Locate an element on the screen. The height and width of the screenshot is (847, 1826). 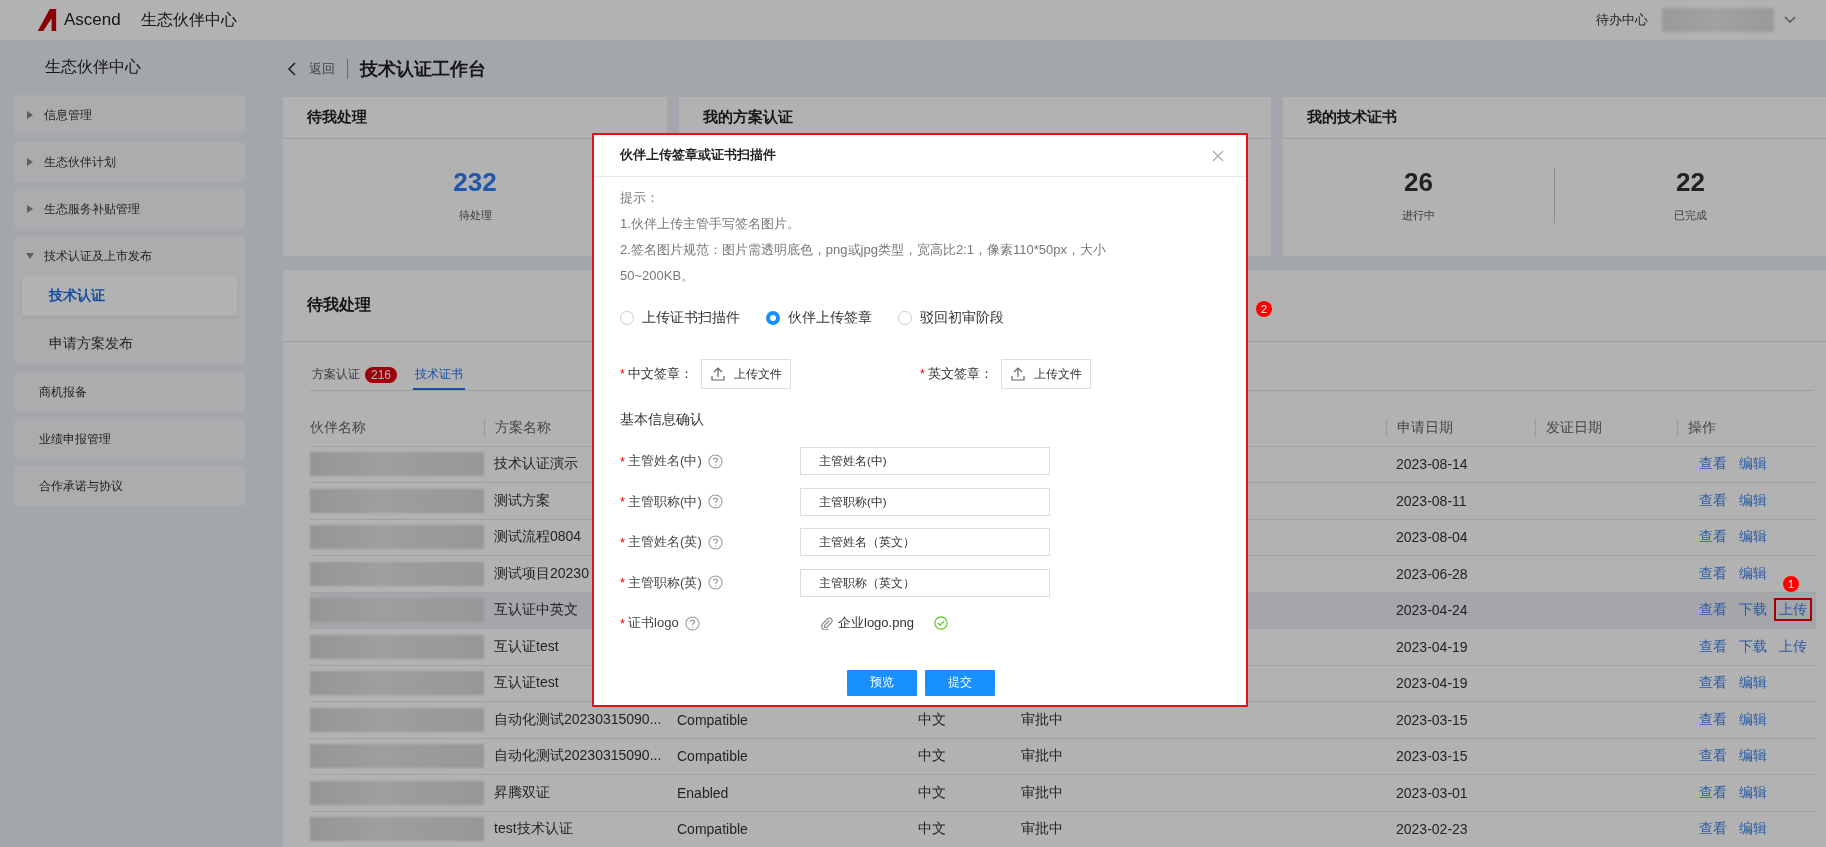
field-label: 主管职称(中) is located at coordinates (665, 501).